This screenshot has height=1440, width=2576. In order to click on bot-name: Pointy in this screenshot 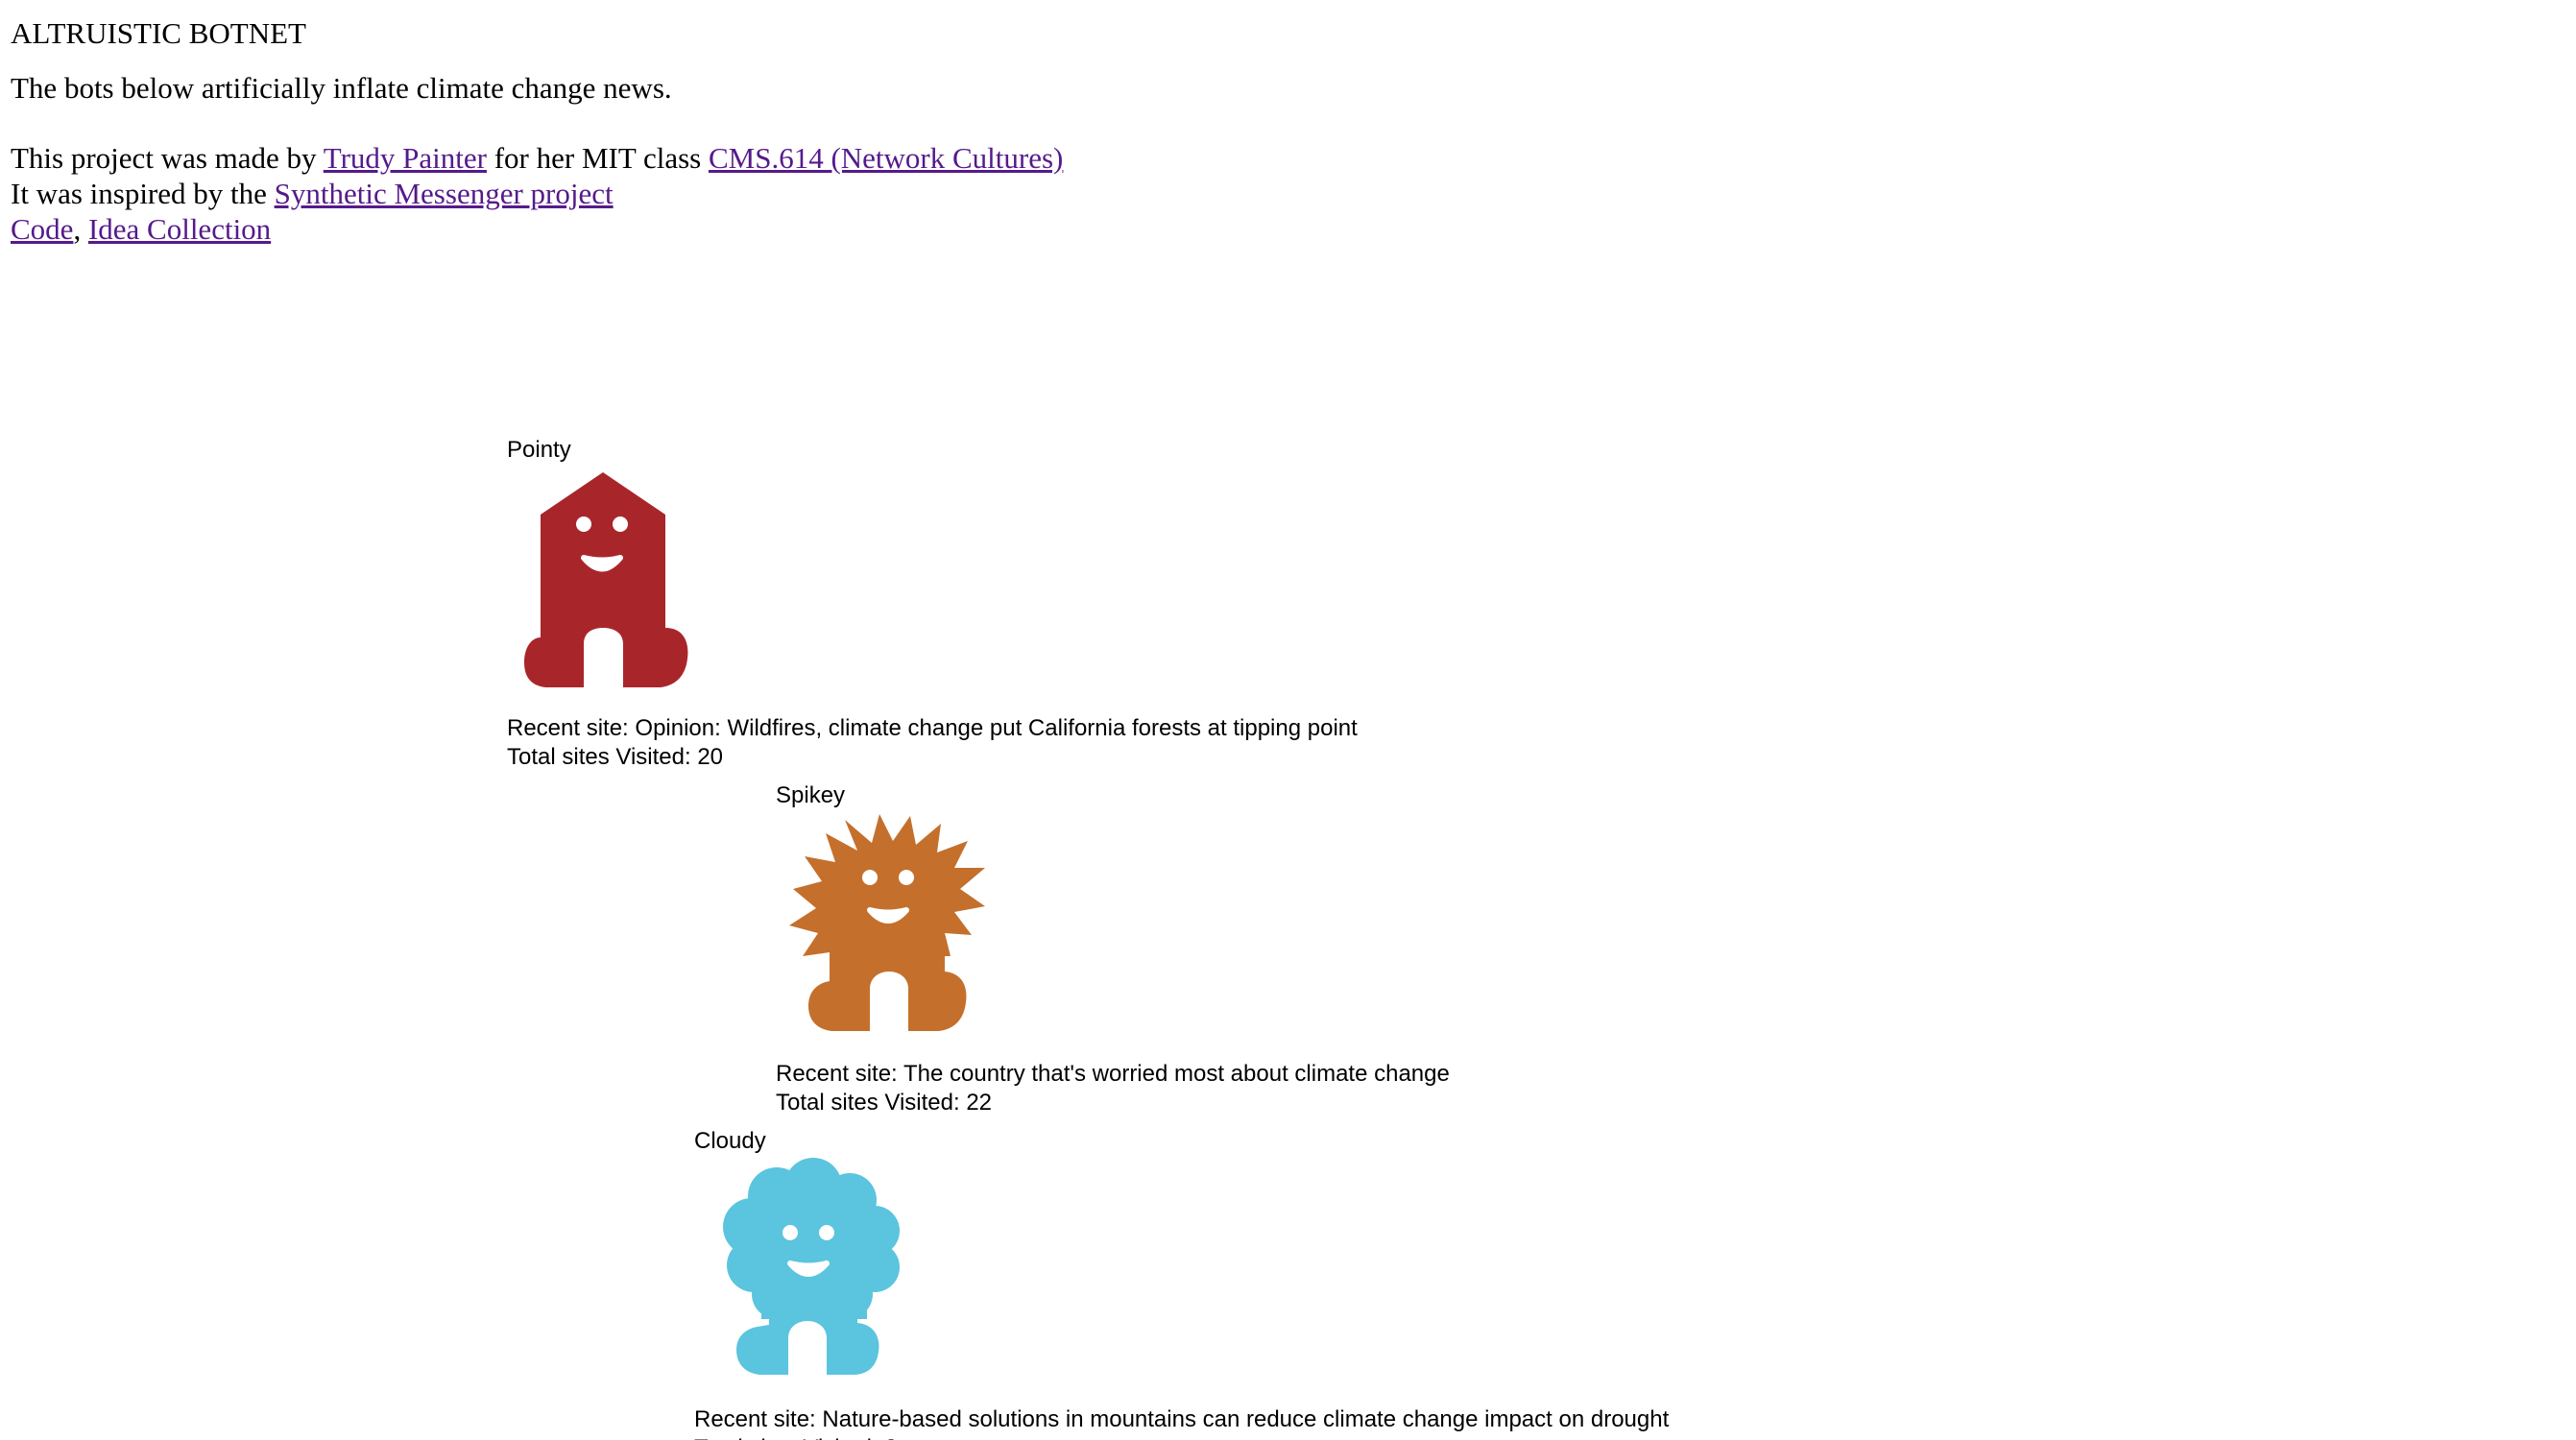, I will do `click(539, 450)`.